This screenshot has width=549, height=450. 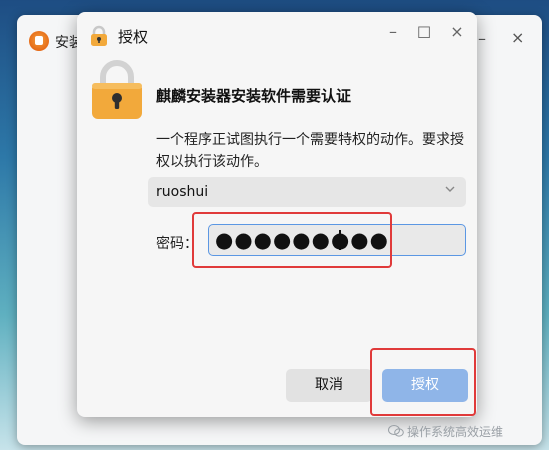 I want to click on dialog-title: 授权, so click(x=133, y=37).